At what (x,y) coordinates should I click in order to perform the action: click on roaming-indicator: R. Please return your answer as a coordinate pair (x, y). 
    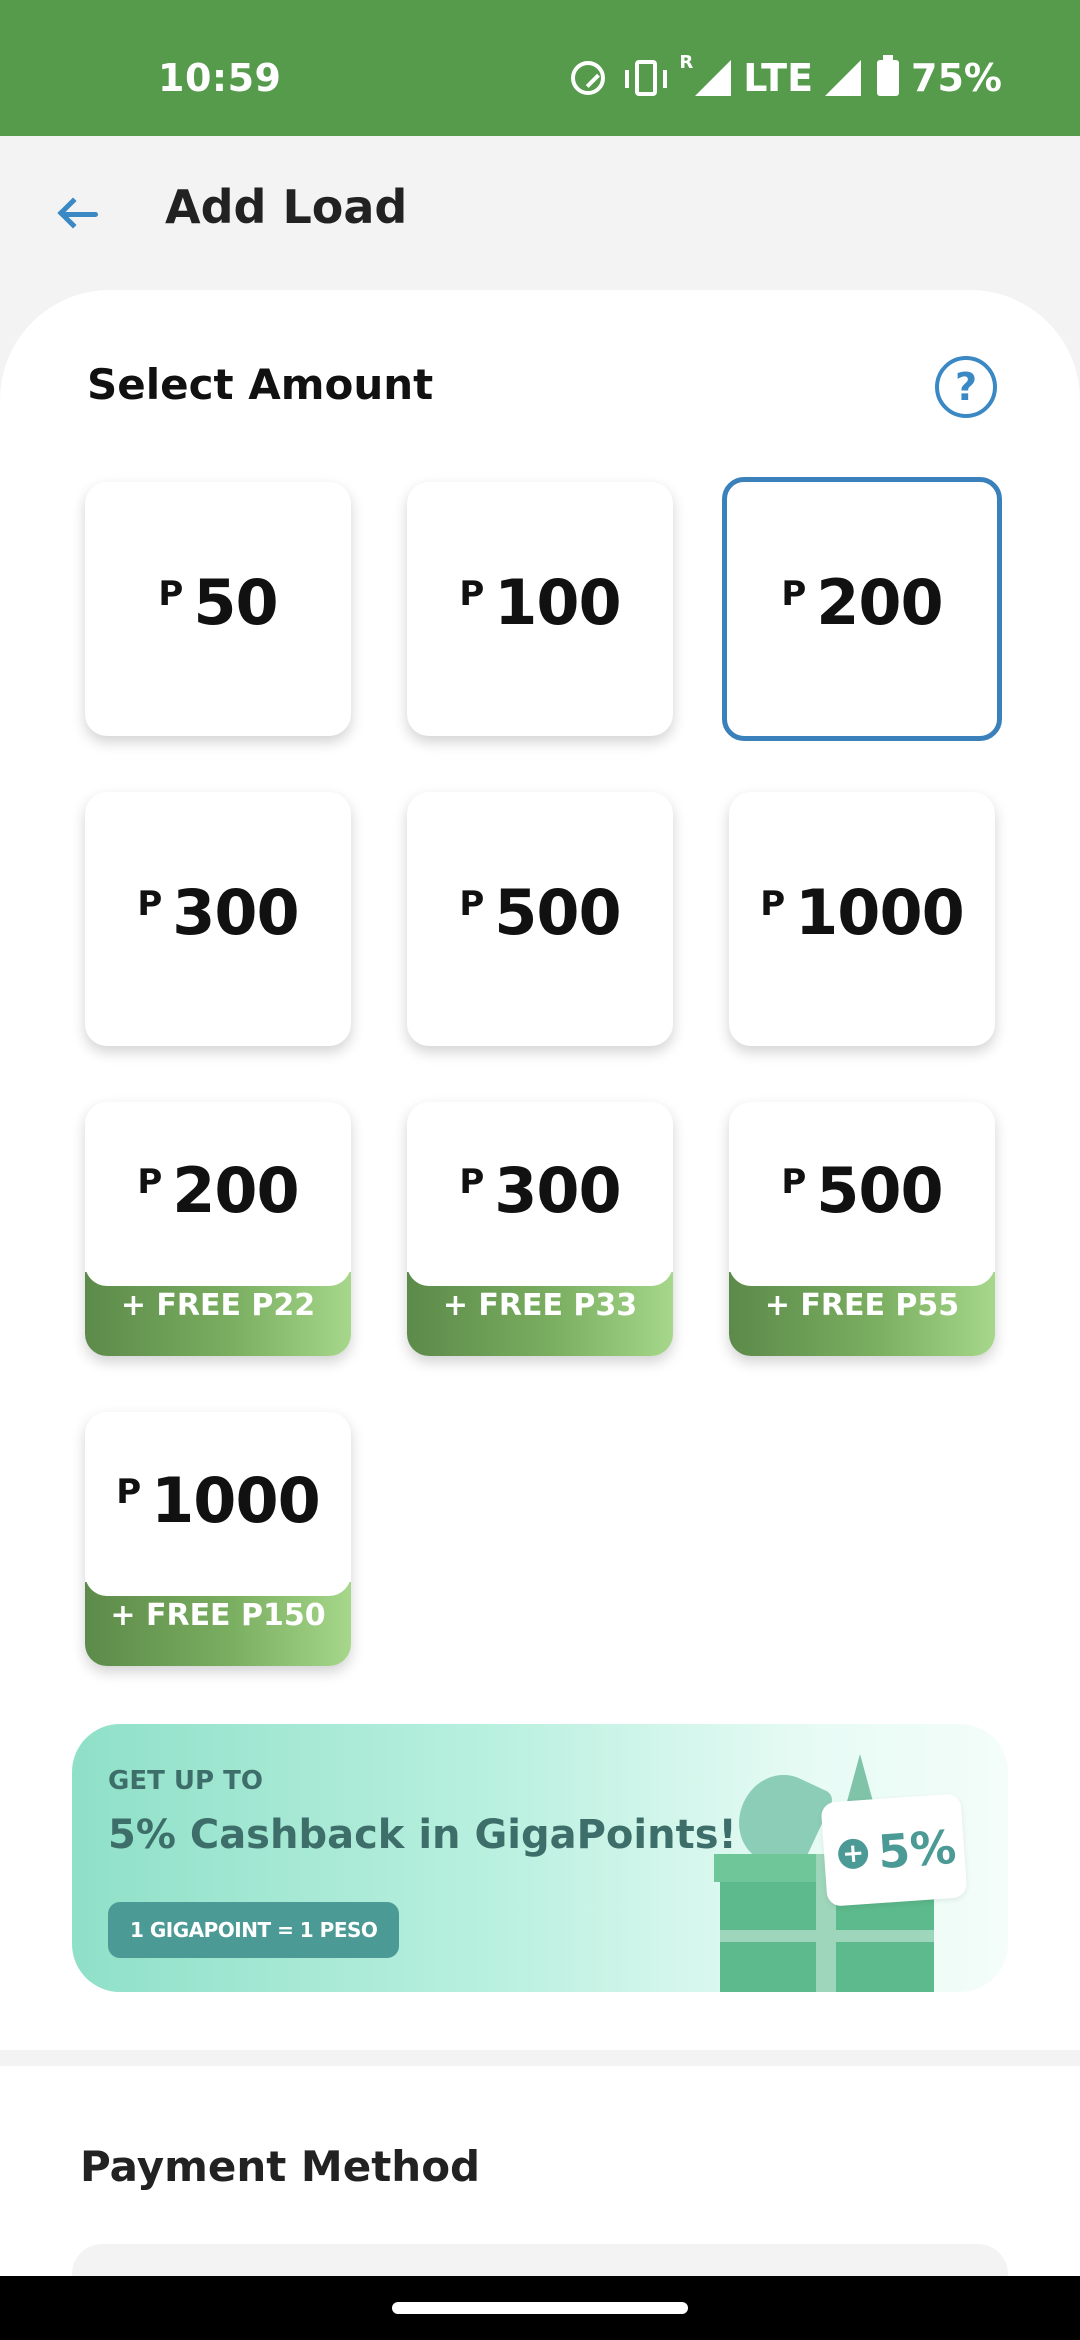
    Looking at the image, I should click on (686, 62).